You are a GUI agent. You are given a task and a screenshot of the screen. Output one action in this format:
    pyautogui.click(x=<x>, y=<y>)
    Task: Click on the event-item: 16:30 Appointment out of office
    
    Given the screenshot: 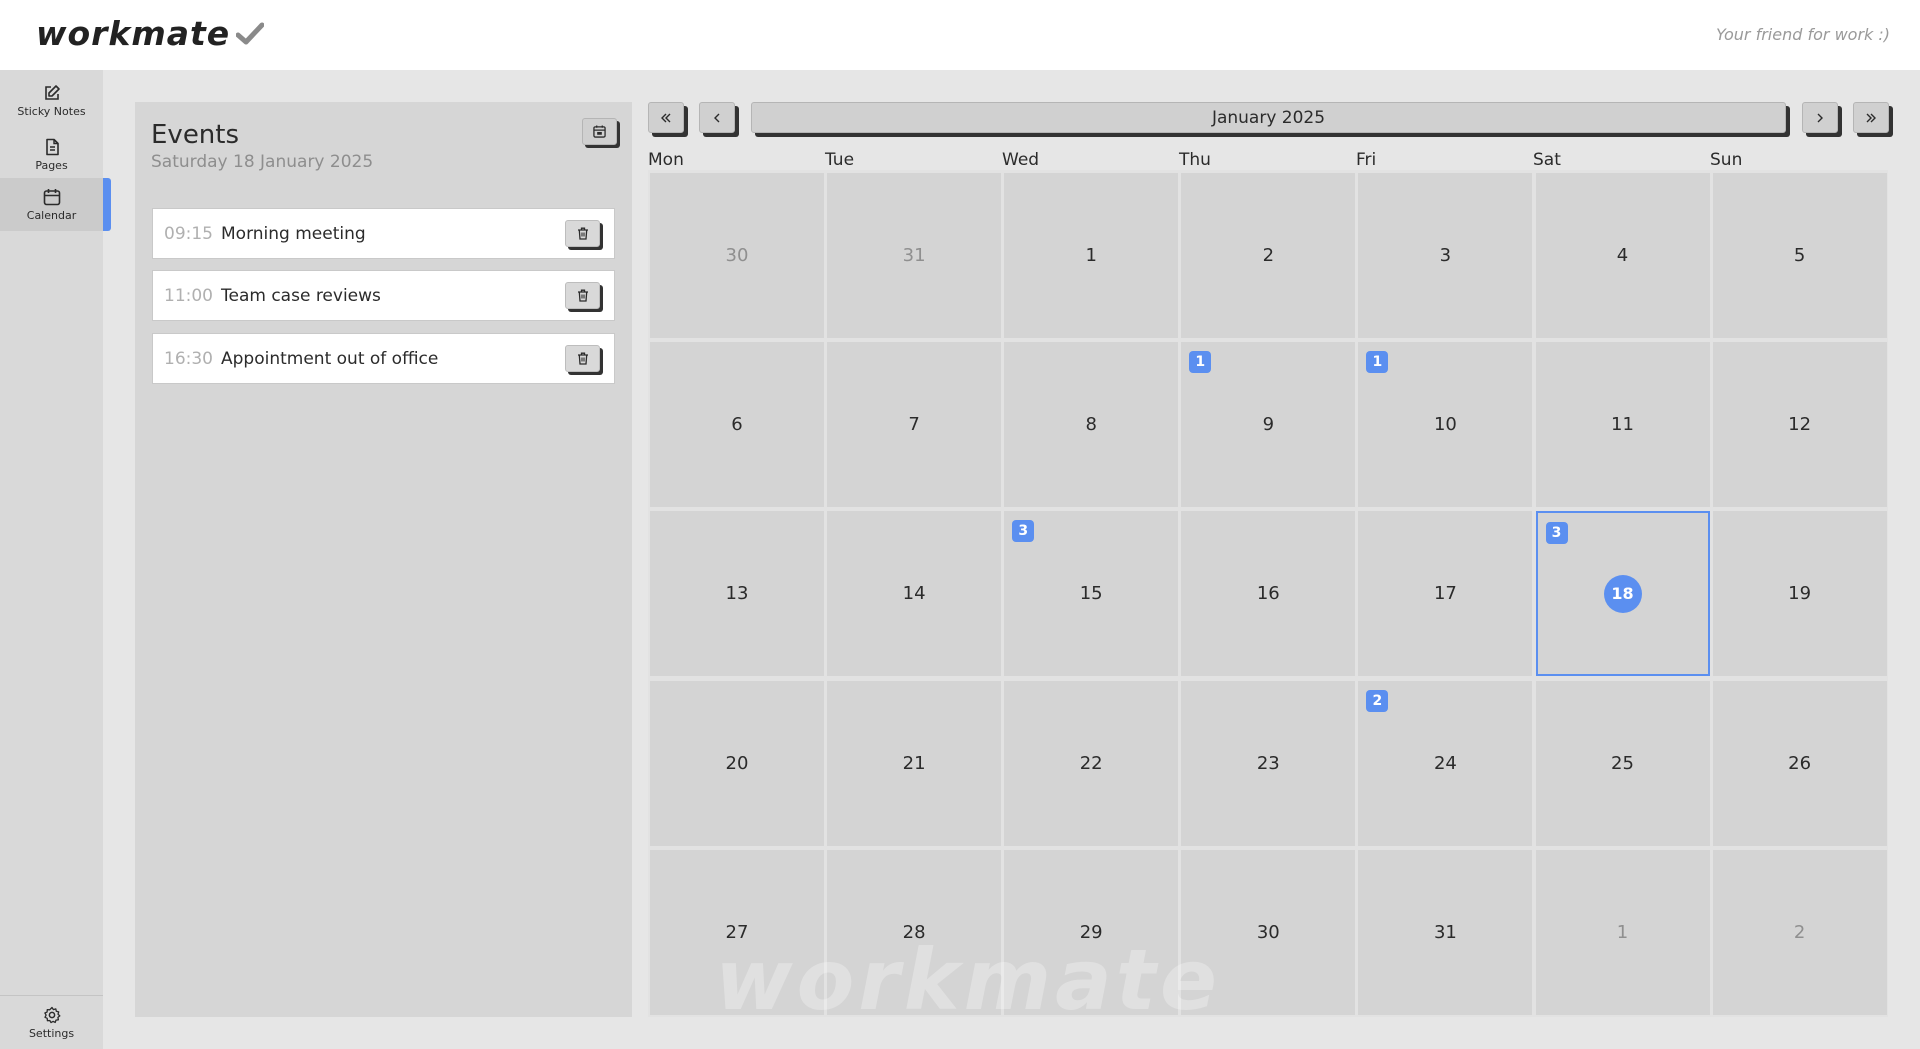 What is the action you would take?
    pyautogui.click(x=383, y=358)
    